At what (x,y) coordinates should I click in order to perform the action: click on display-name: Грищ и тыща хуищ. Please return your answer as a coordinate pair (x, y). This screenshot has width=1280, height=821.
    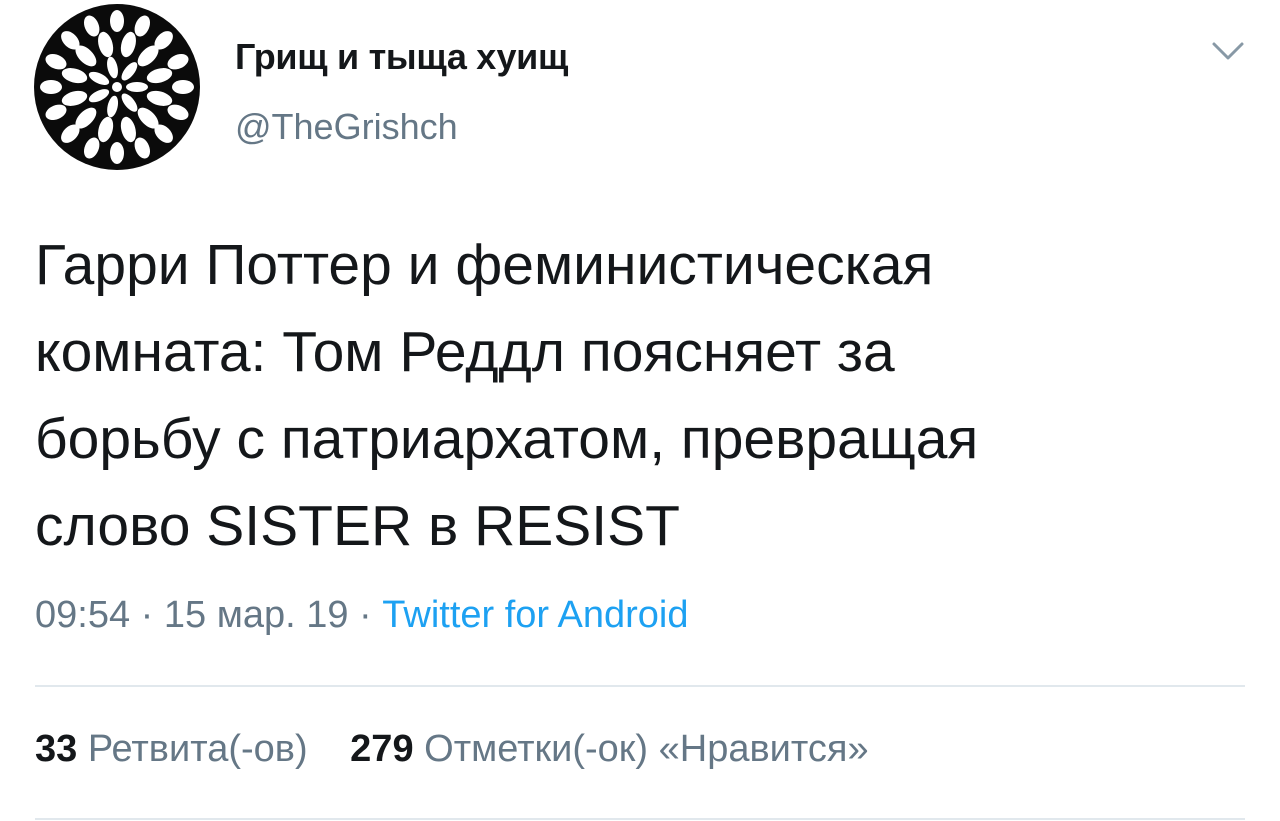
    Looking at the image, I should click on (401, 57).